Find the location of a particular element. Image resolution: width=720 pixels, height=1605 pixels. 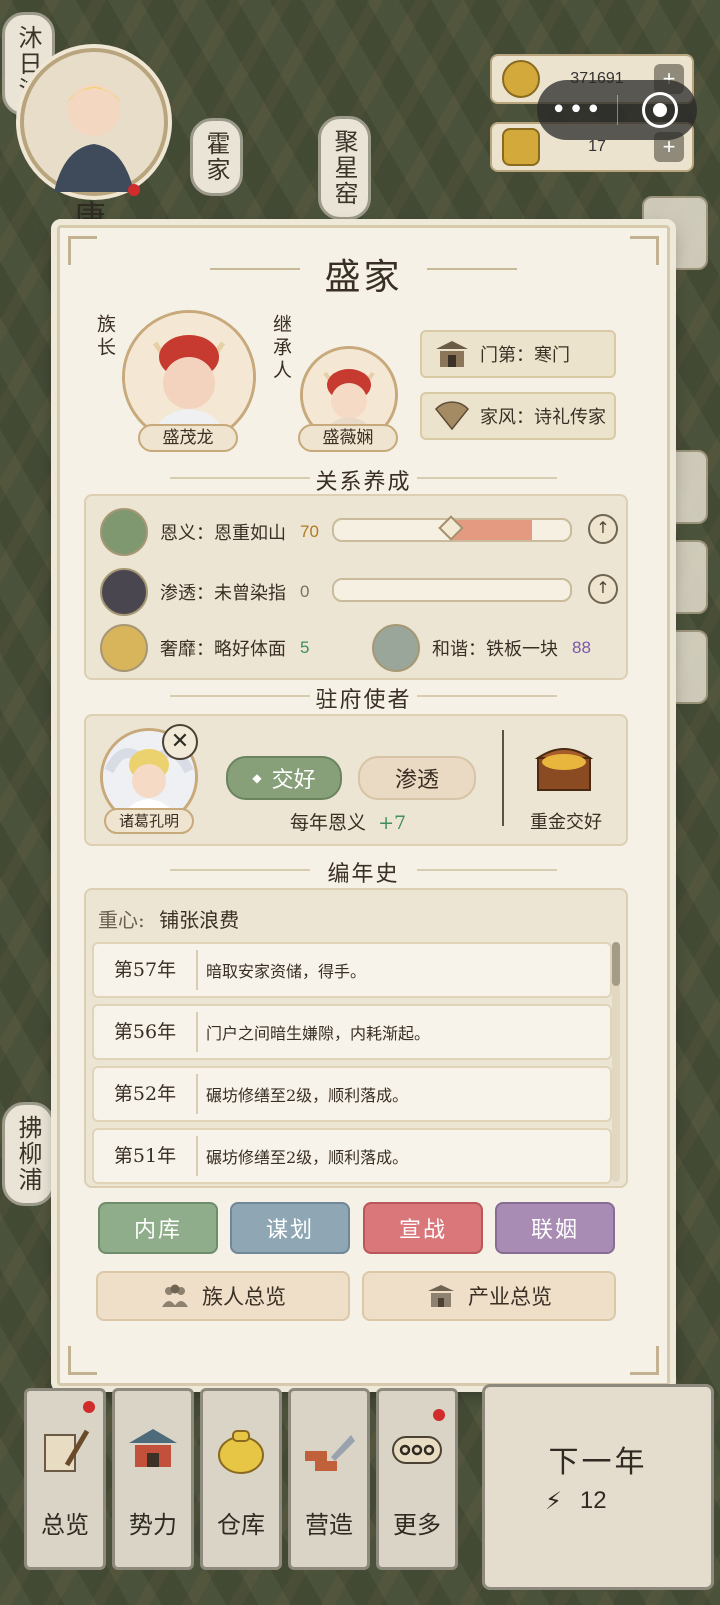

treasury-button: 内库 is located at coordinates (158, 1228).